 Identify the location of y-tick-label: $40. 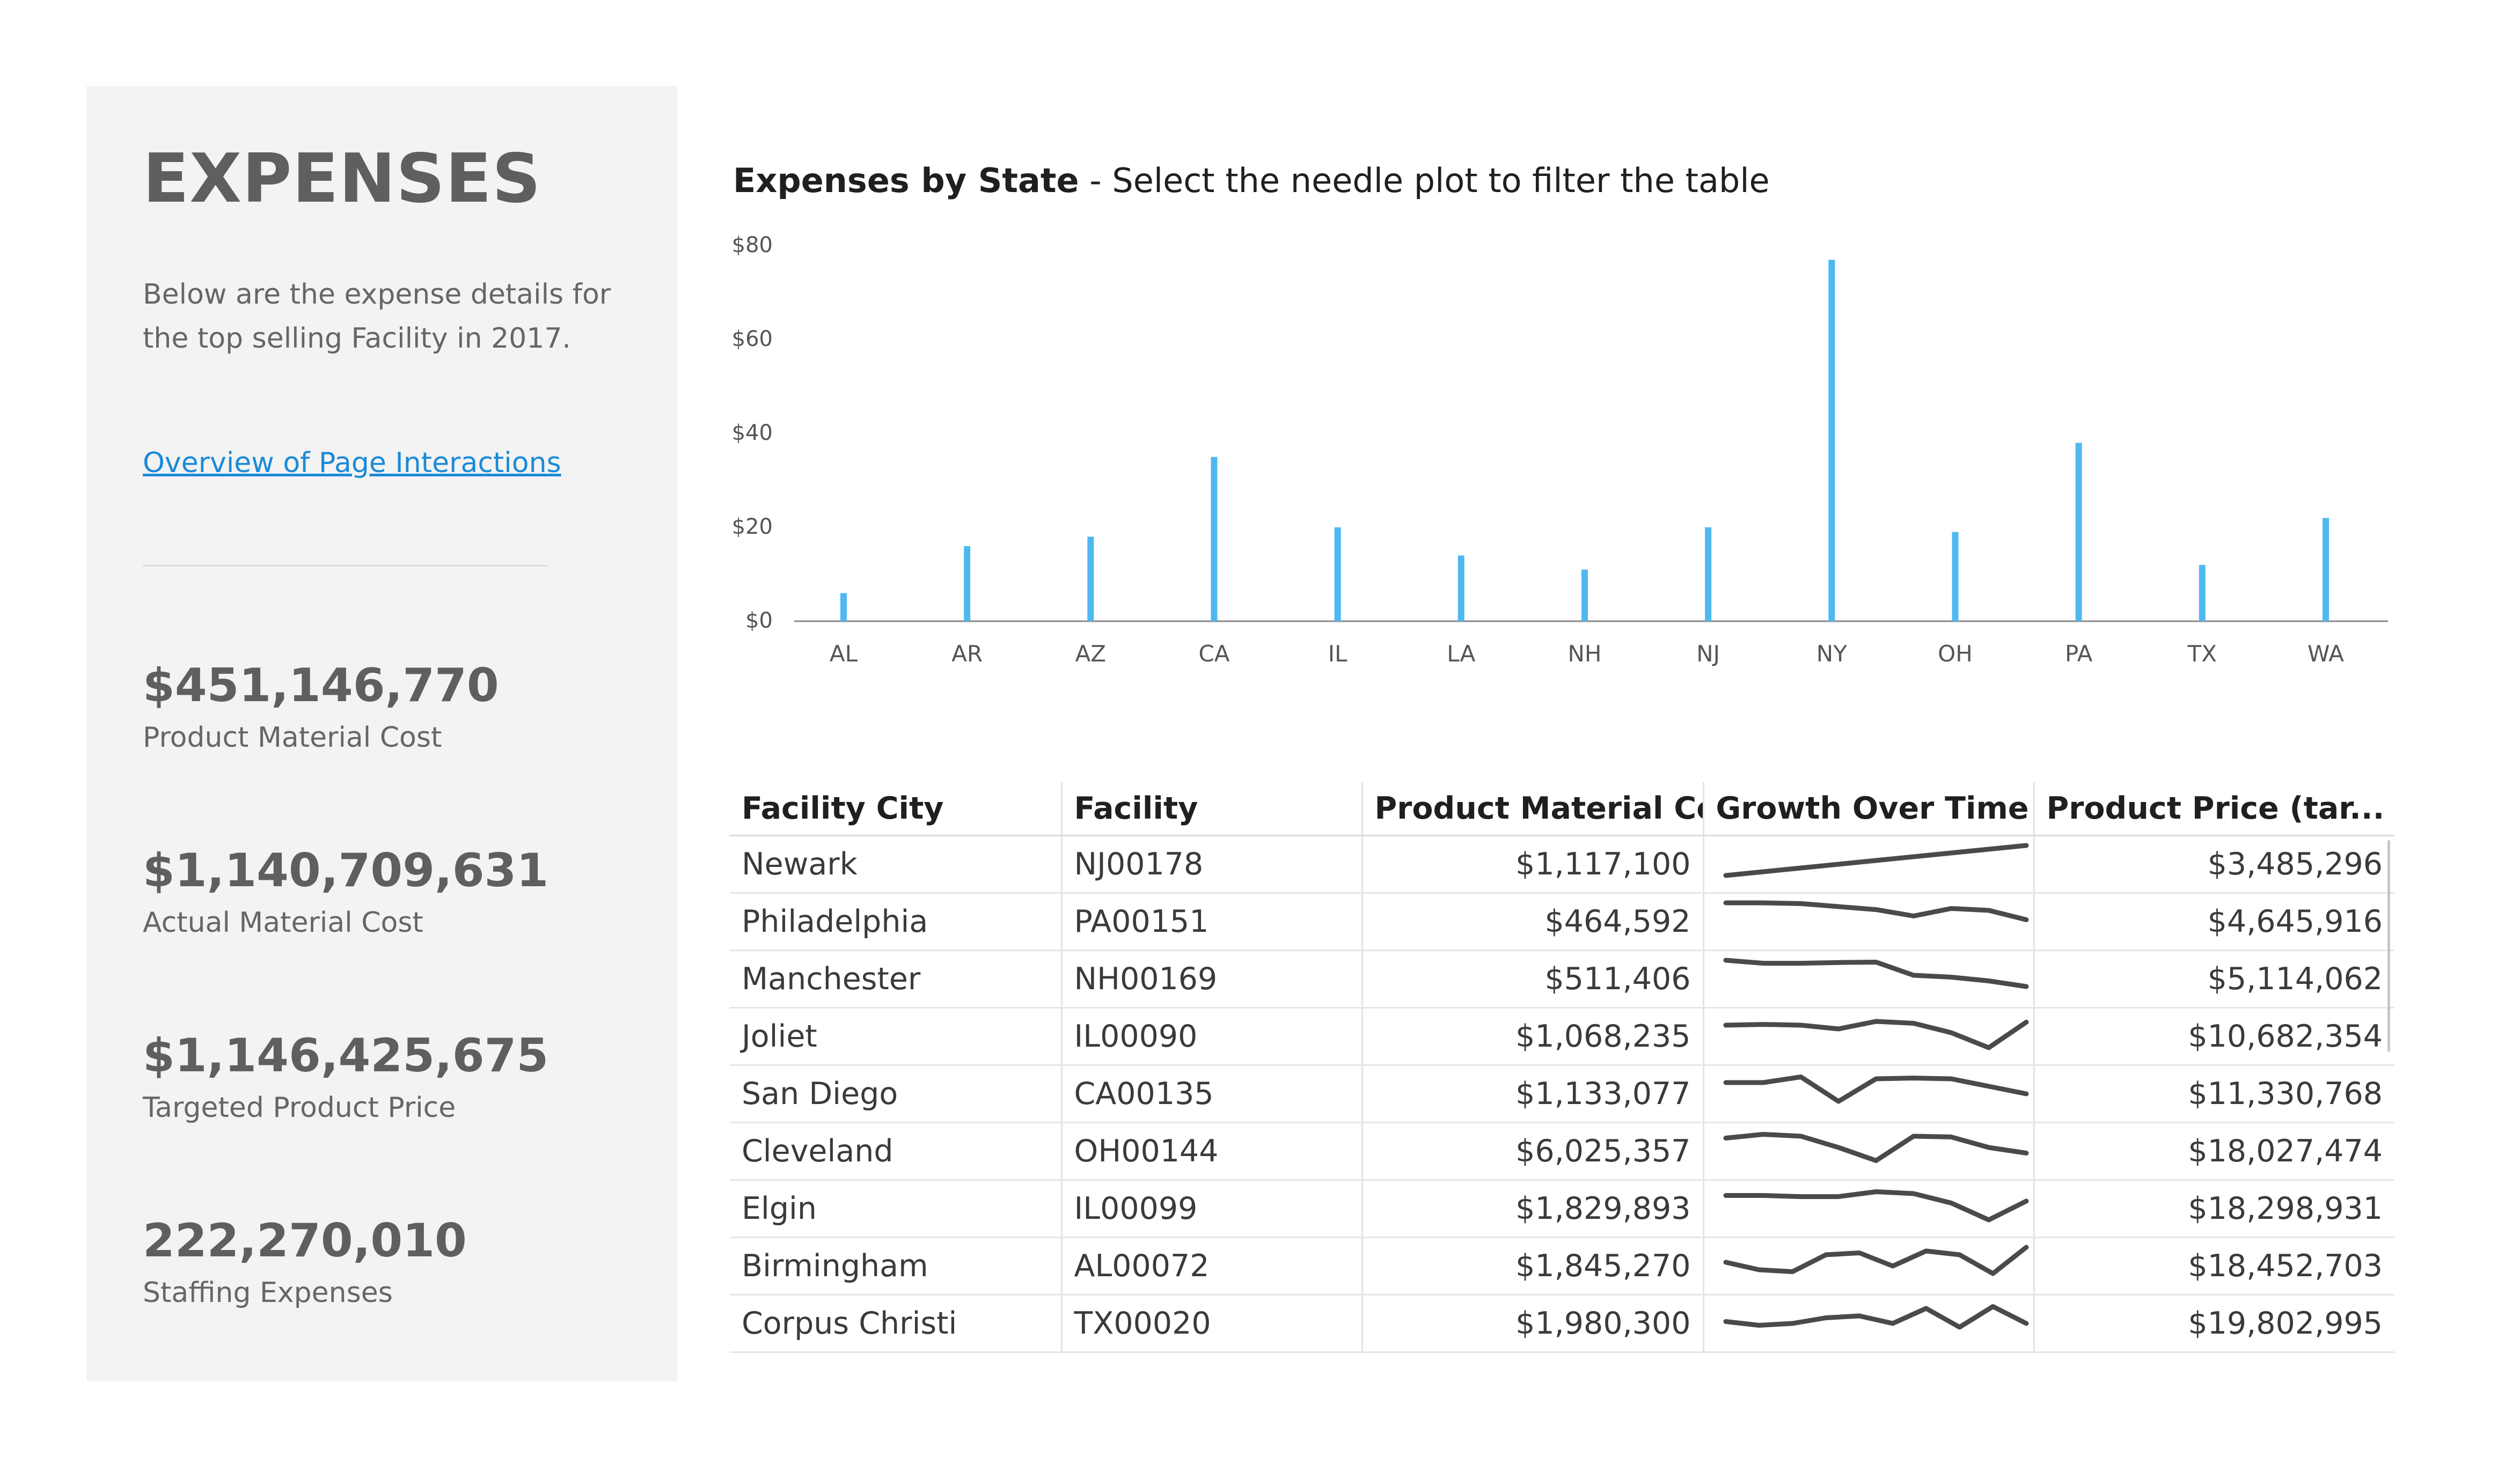
(752, 433).